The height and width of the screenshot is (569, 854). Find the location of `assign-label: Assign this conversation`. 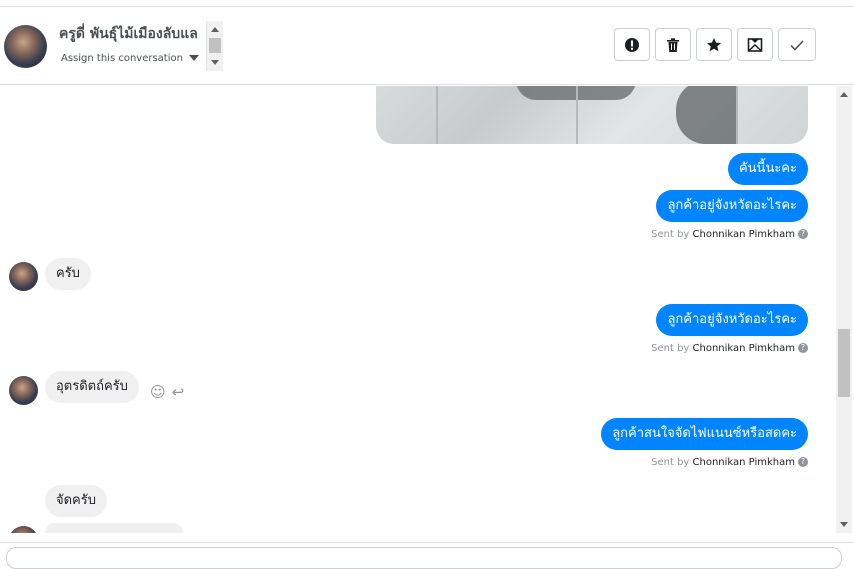

assign-label: Assign this conversation is located at coordinates (122, 58).